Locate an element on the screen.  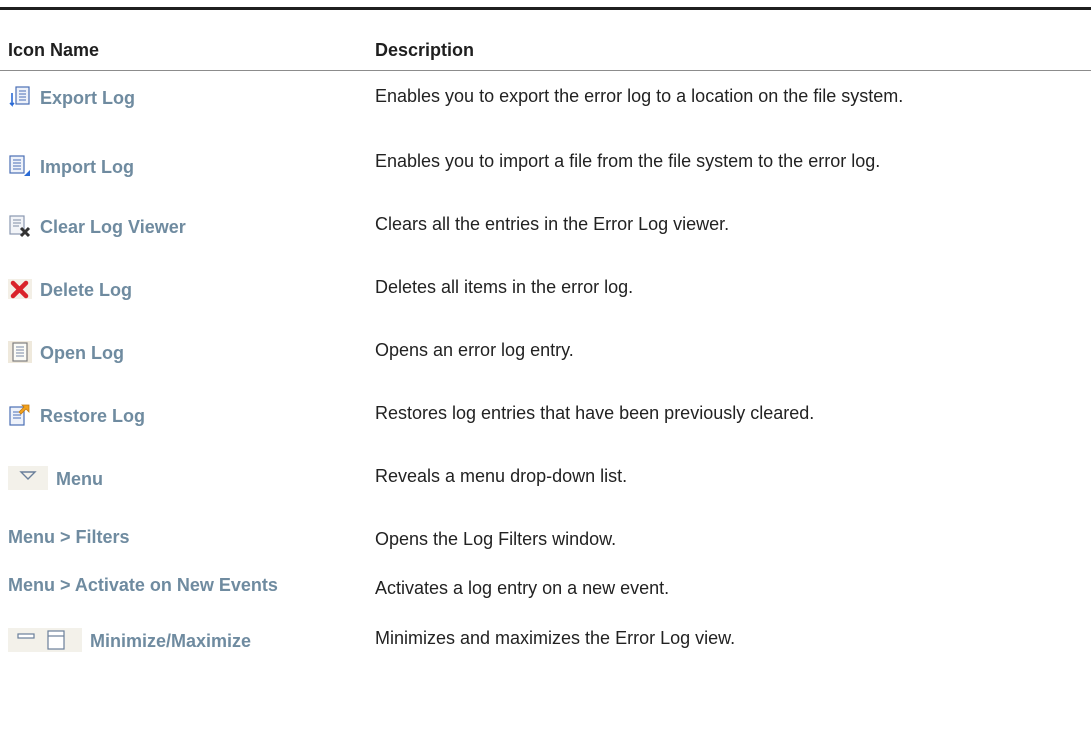
restore-log-icon is located at coordinates (20, 415).